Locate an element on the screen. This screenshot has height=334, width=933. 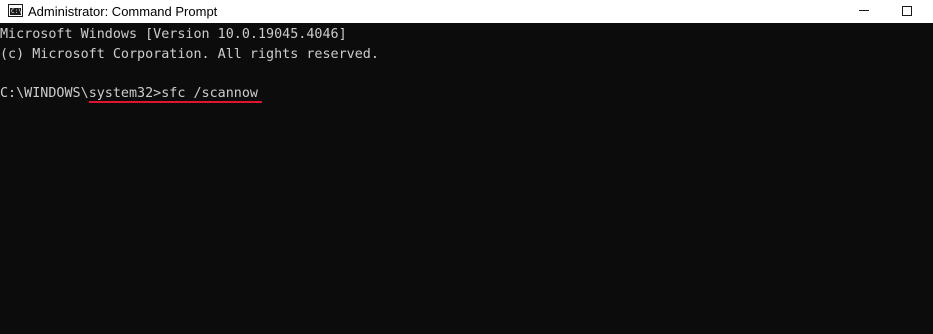
prompt-path-rest: system32> is located at coordinates (125, 93).